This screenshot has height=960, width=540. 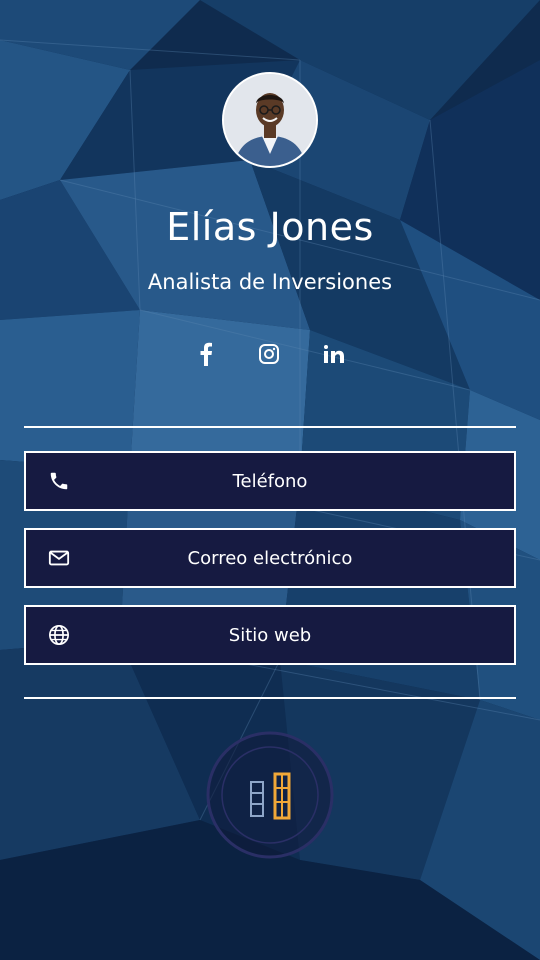 I want to click on website-label: Sitio web, so click(x=270, y=635).